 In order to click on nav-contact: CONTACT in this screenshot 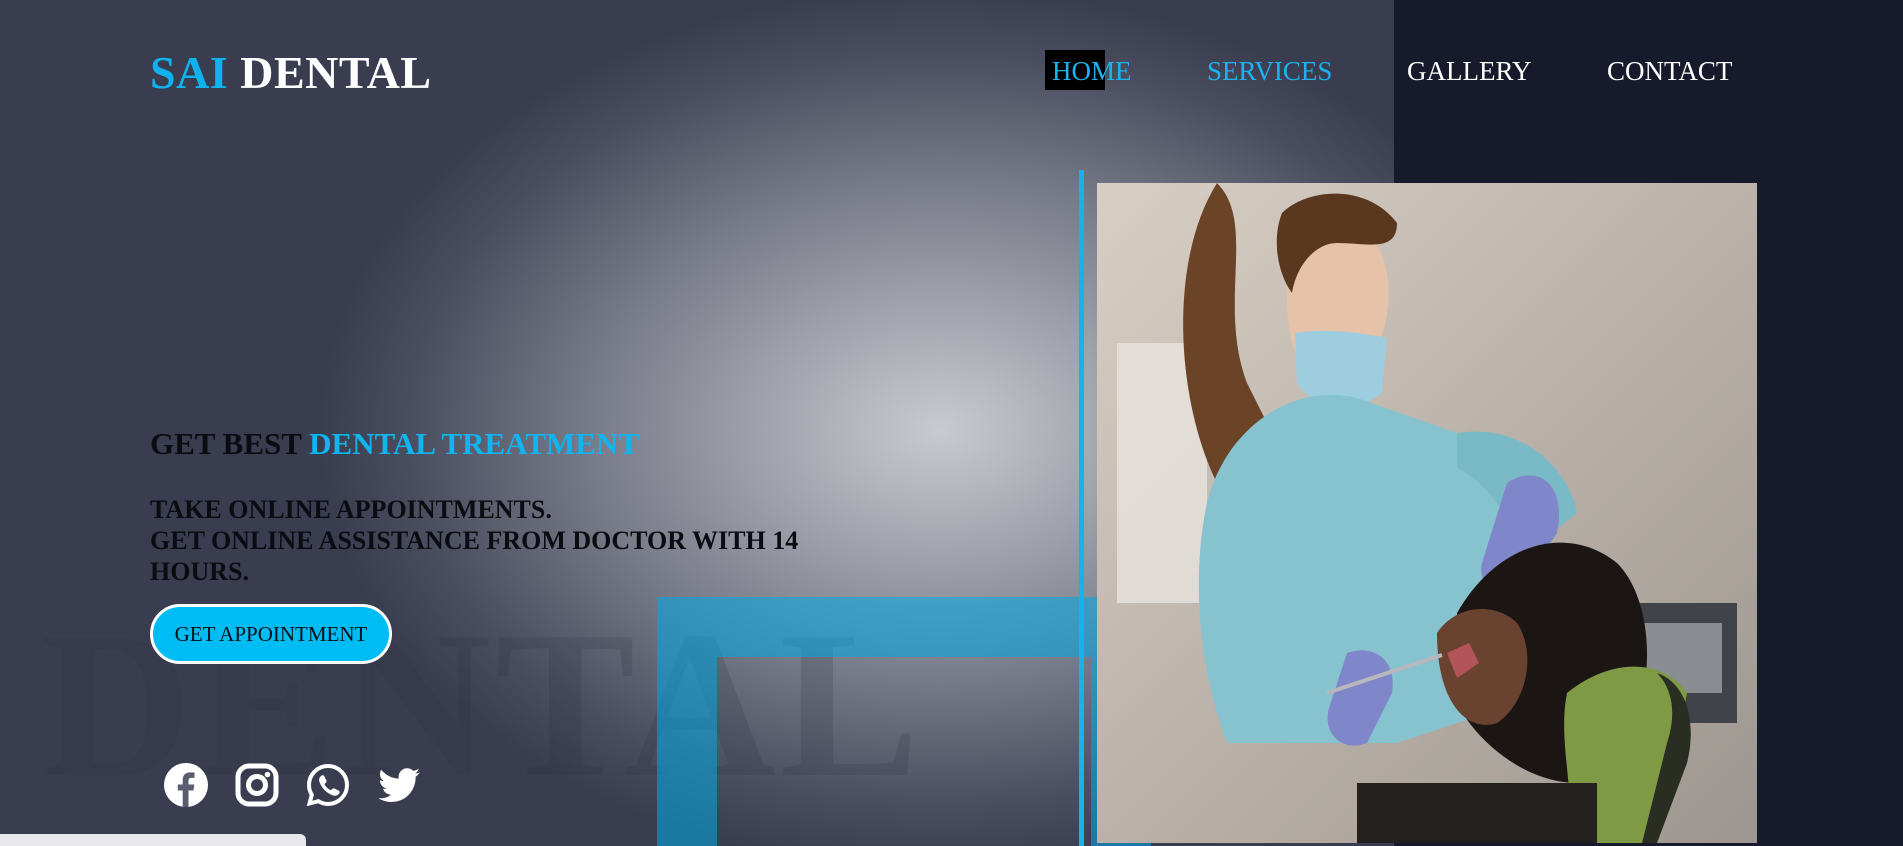, I will do `click(1669, 71)`.